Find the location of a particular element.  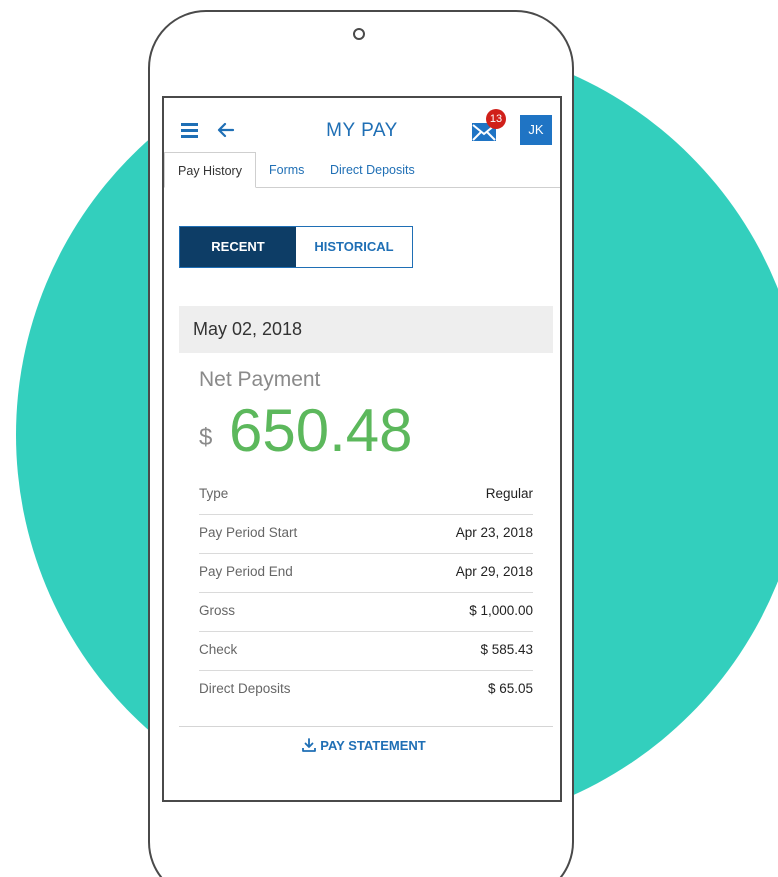

detail-value: Regular is located at coordinates (509, 493).